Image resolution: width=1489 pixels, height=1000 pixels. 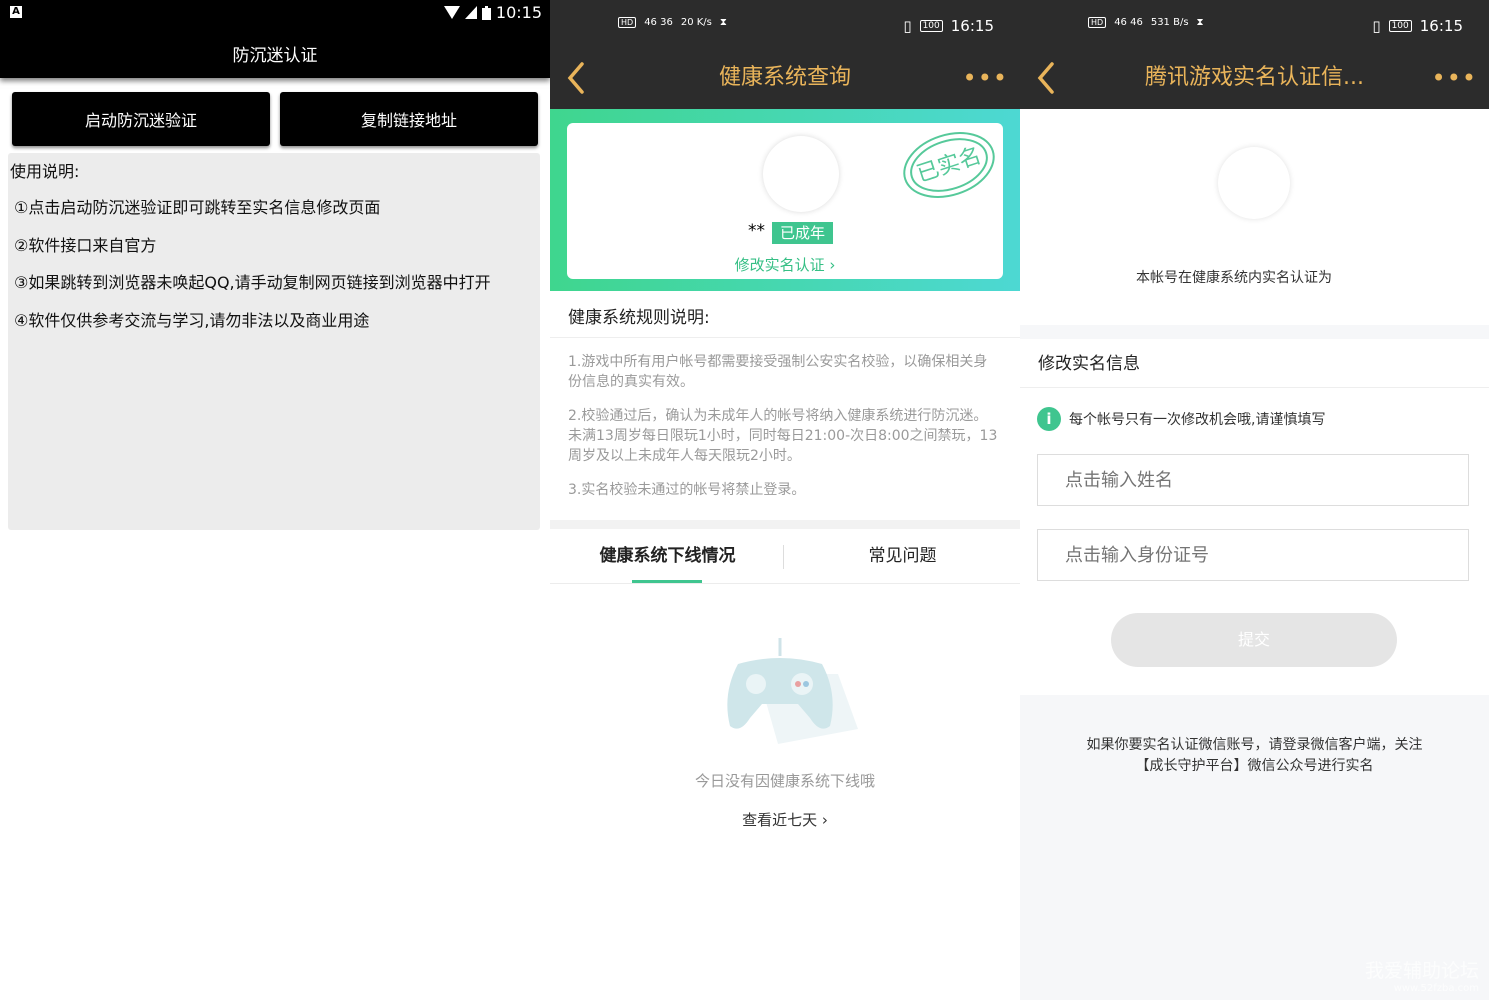 I want to click on notice: i 每个帐号只有一次修改机会哦,请谨慎填写, so click(x=1181, y=419).